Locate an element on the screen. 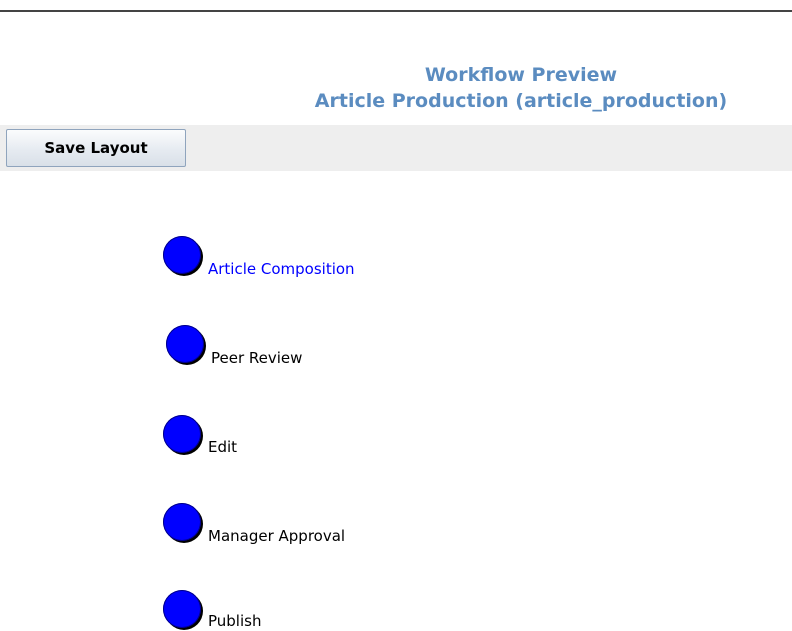  page-title: Workflow Preview is located at coordinates (521, 75).